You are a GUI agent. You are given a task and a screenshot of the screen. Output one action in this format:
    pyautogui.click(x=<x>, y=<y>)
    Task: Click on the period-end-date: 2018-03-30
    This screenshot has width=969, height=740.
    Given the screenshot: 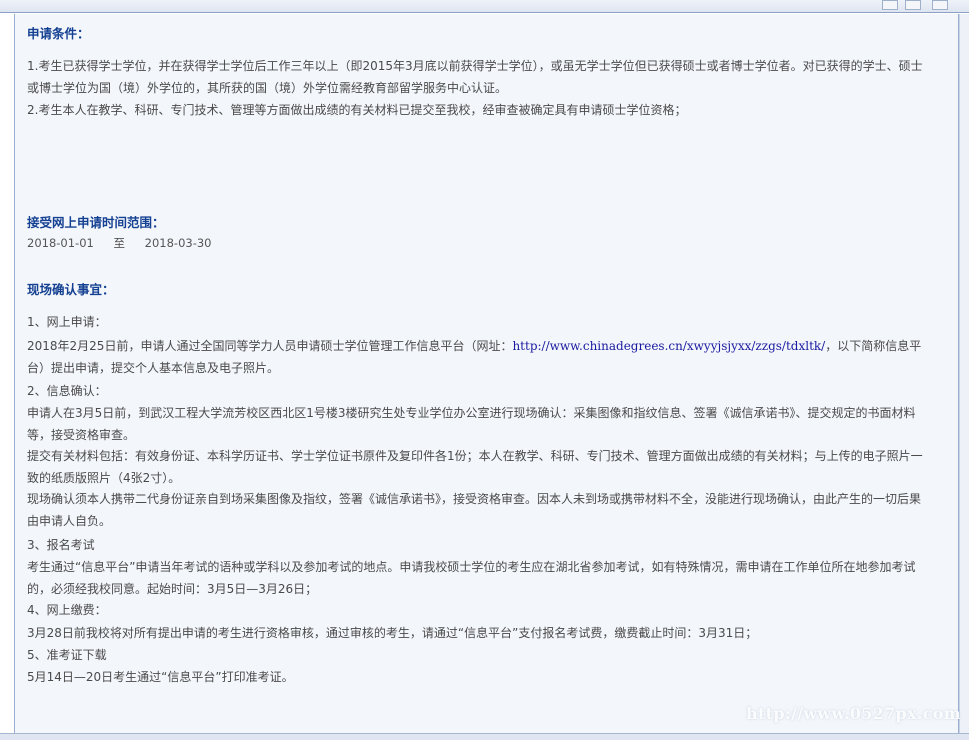 What is the action you would take?
    pyautogui.click(x=178, y=243)
    